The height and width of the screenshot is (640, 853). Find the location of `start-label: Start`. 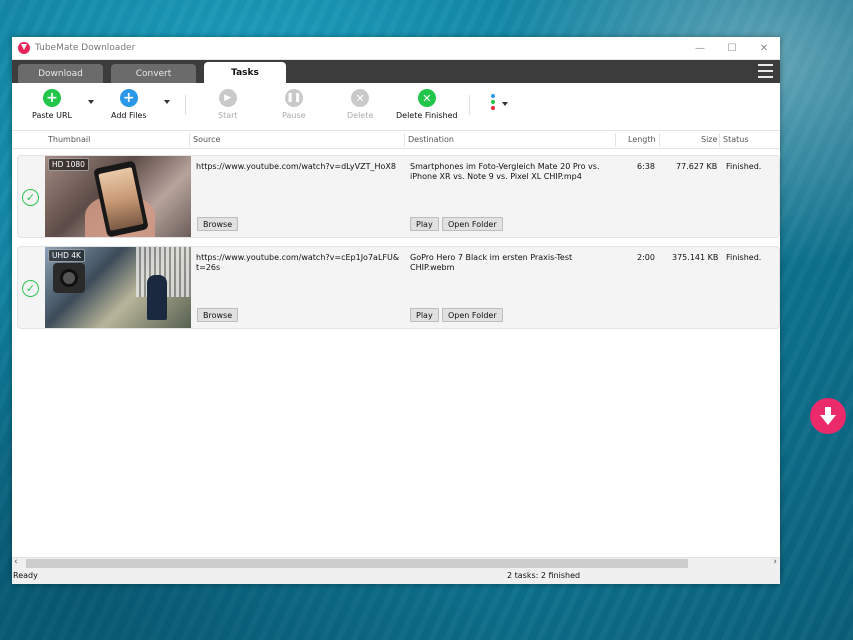

start-label: Start is located at coordinates (228, 115).